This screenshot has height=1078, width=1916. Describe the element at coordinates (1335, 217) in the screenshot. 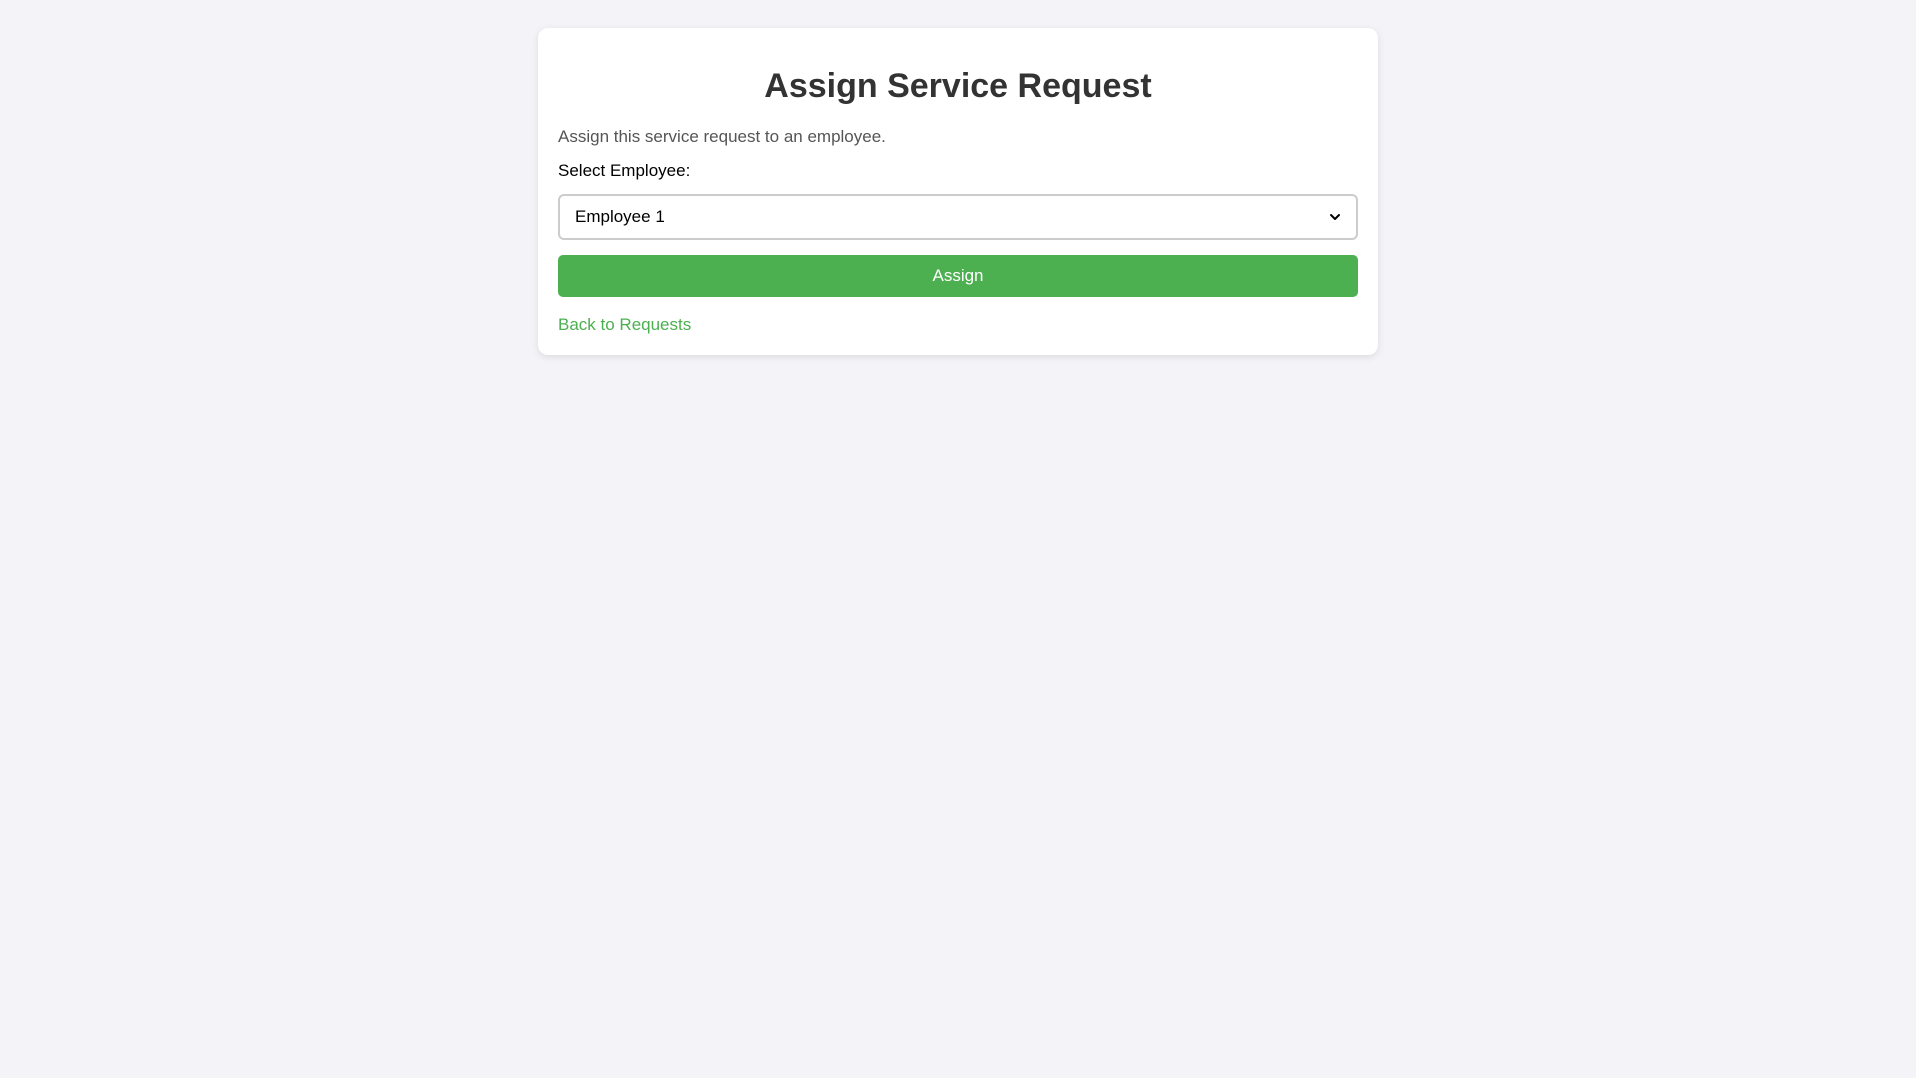

I see `chevron-down-icon` at that location.